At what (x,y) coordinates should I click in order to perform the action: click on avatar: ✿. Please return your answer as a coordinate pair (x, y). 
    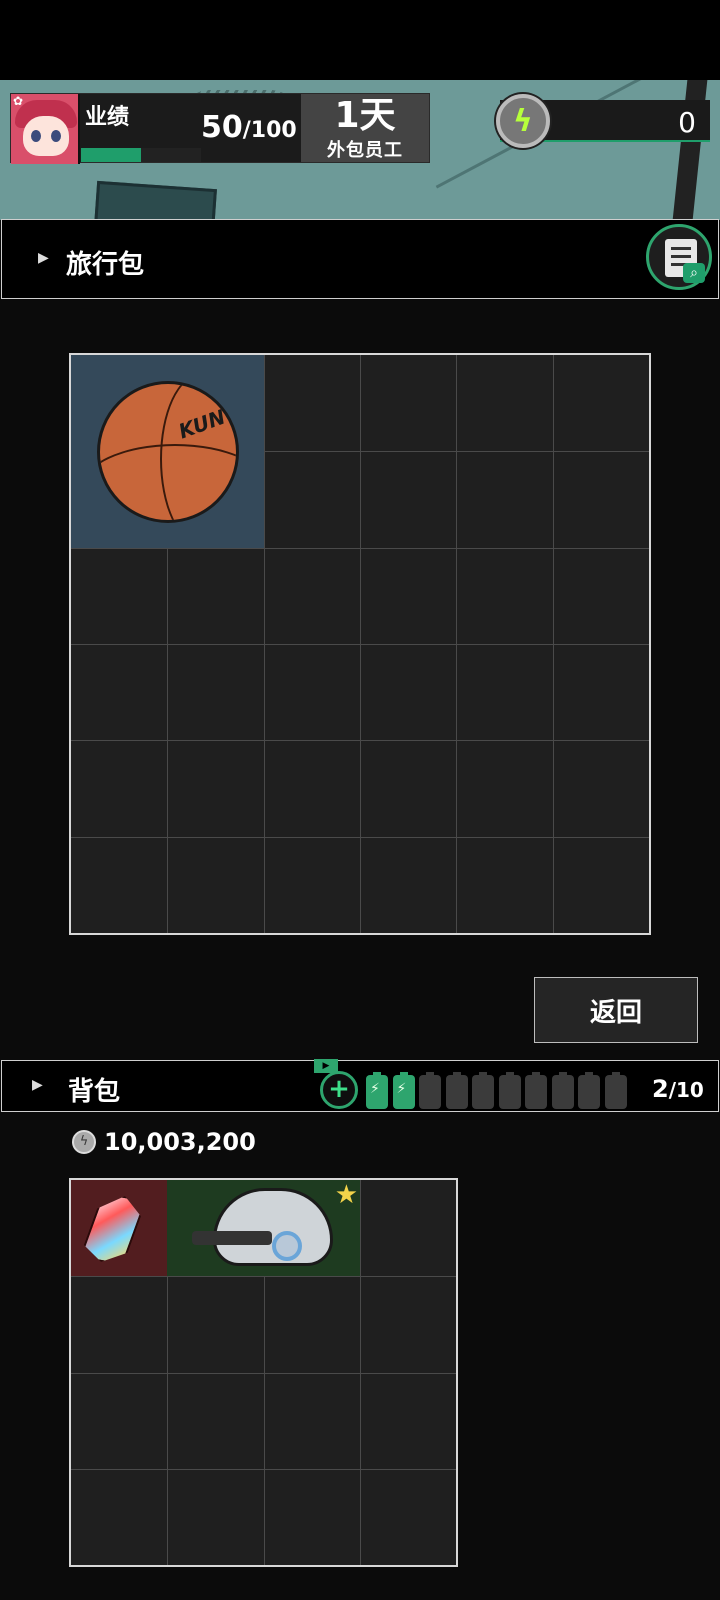
    Looking at the image, I should click on (45, 129).